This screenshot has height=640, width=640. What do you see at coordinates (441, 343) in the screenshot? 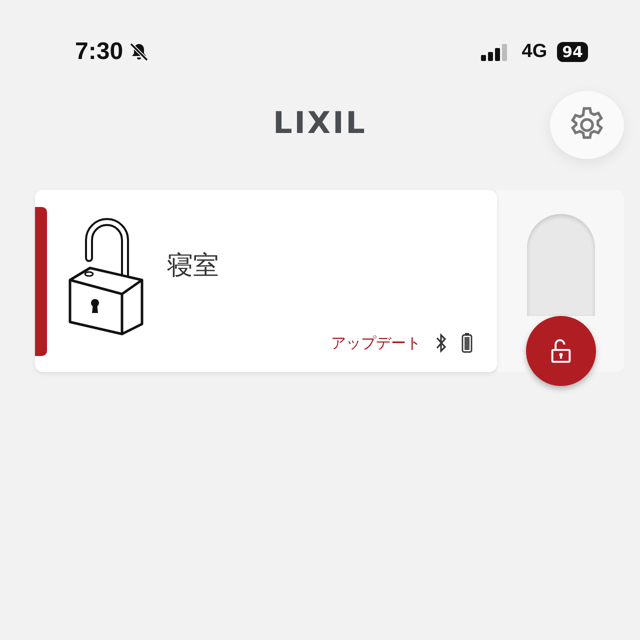
I see `bluetooth-icon` at bounding box center [441, 343].